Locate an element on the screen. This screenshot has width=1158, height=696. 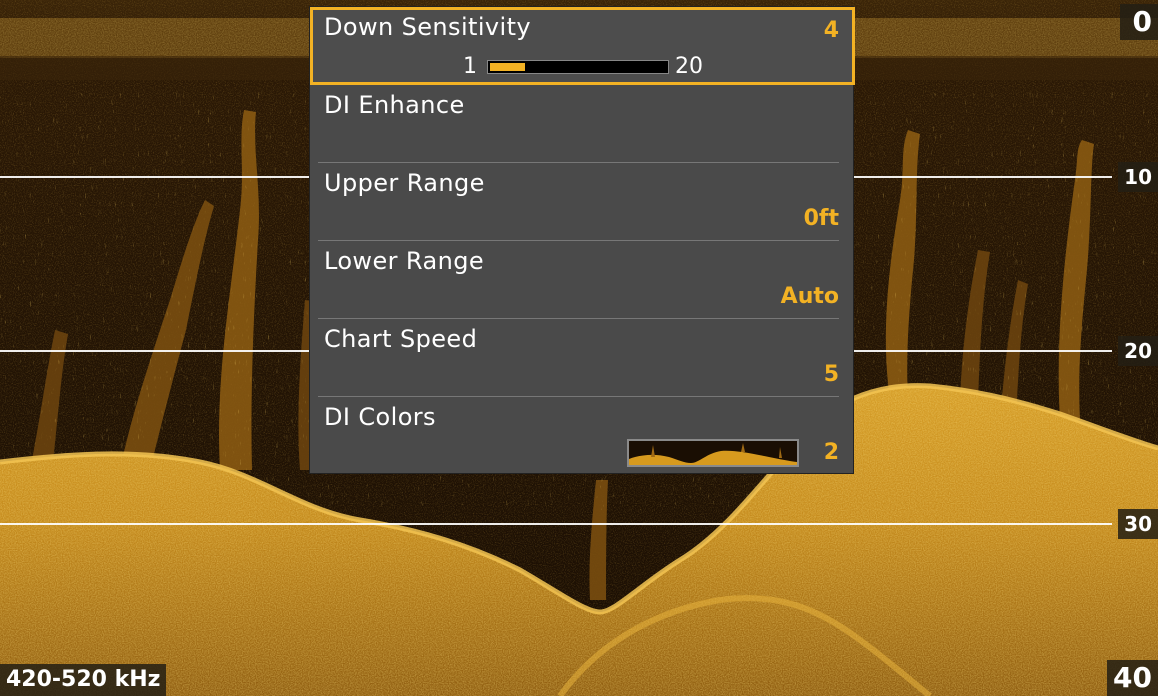
menu-item-value: Auto is located at coordinates (809, 296).